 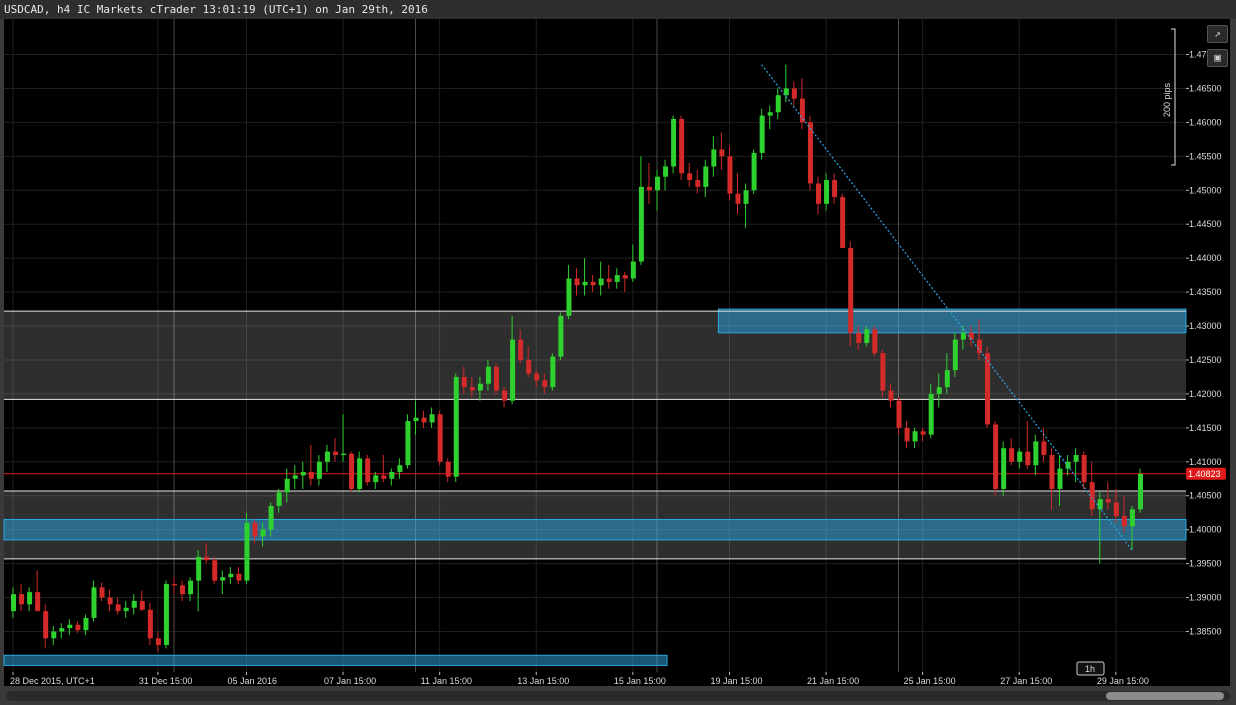 What do you see at coordinates (1205, 462) in the screenshot?
I see `price-tick-label: 1.41000` at bounding box center [1205, 462].